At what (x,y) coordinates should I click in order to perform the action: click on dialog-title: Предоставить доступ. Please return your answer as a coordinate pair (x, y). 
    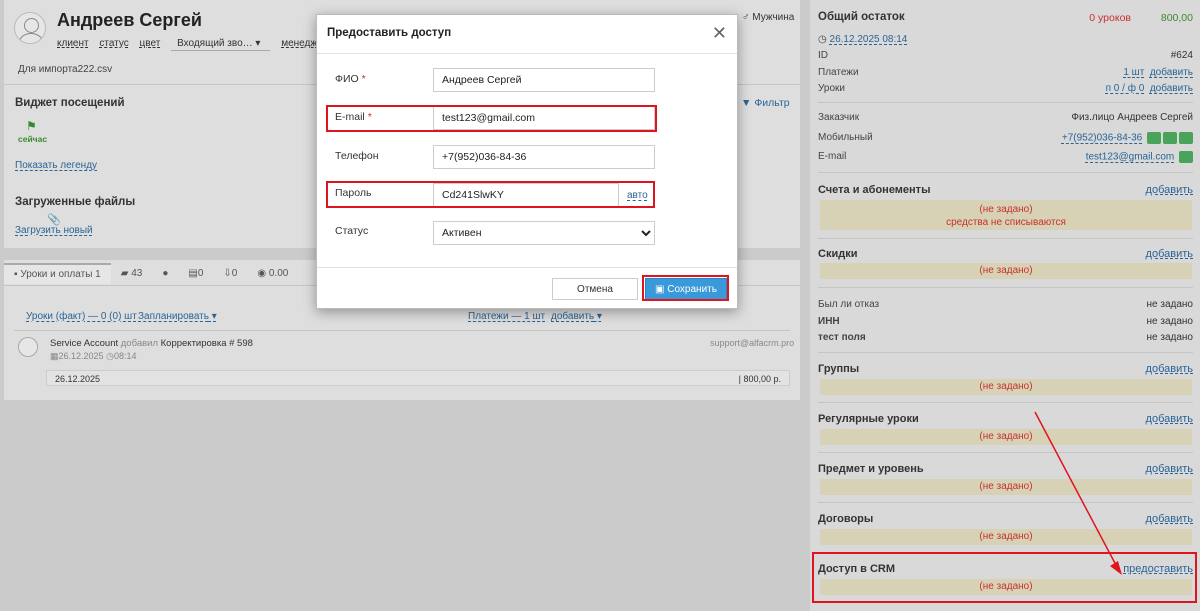
    Looking at the image, I should click on (389, 33).